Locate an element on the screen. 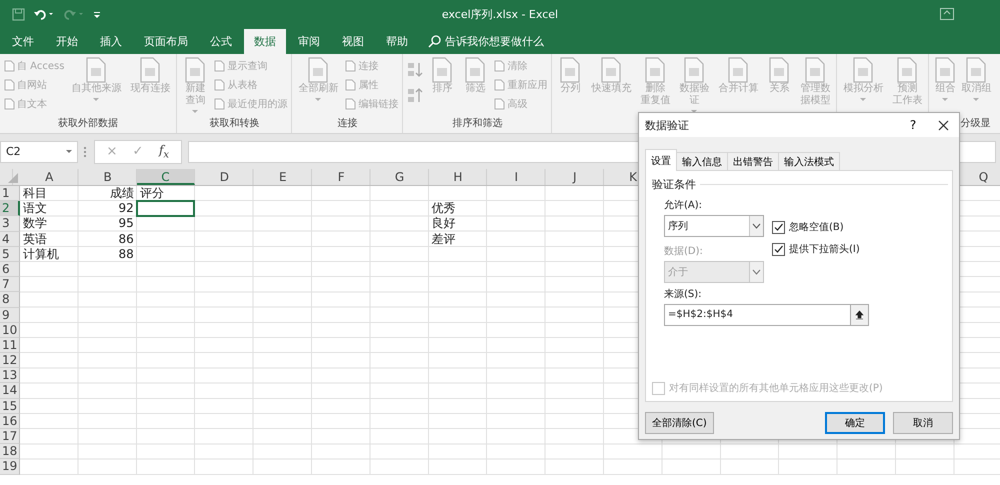  table-cell: 英语 is located at coordinates (49, 239).